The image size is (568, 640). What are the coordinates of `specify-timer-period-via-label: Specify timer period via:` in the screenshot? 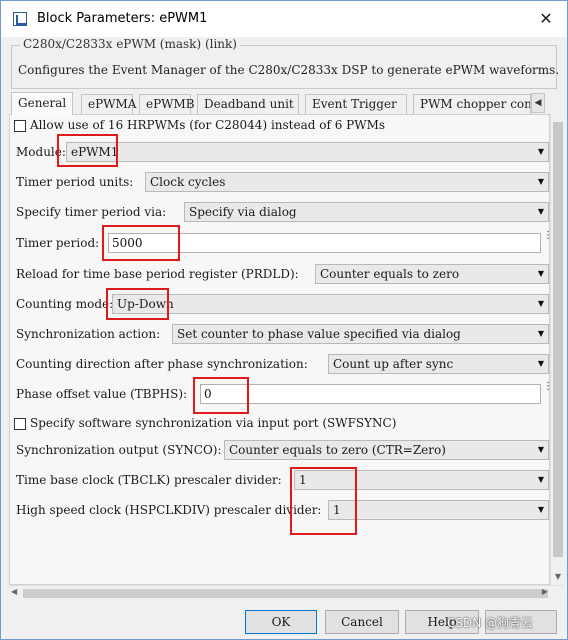 It's located at (91, 212).